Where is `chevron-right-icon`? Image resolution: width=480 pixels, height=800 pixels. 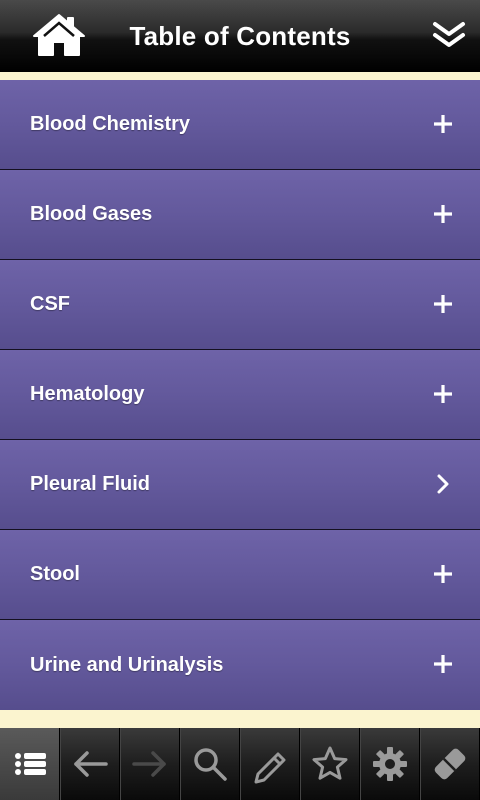 chevron-right-icon is located at coordinates (443, 484).